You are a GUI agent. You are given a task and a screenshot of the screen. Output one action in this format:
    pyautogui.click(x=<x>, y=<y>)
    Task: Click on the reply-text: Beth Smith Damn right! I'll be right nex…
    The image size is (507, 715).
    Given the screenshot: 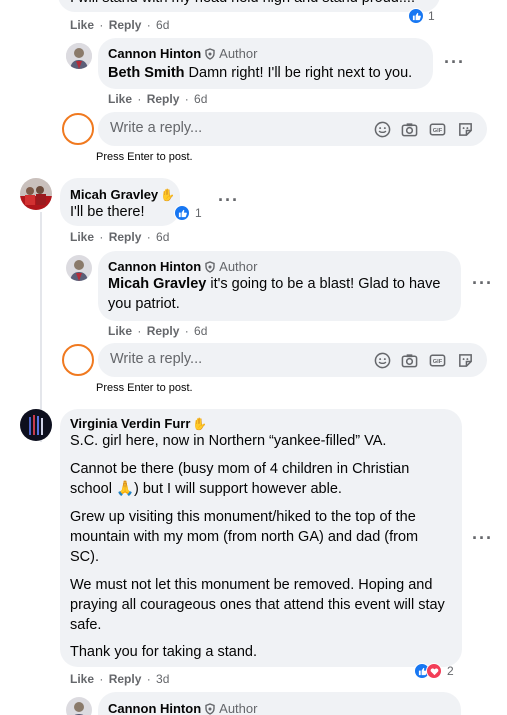 What is the action you would take?
    pyautogui.click(x=260, y=73)
    